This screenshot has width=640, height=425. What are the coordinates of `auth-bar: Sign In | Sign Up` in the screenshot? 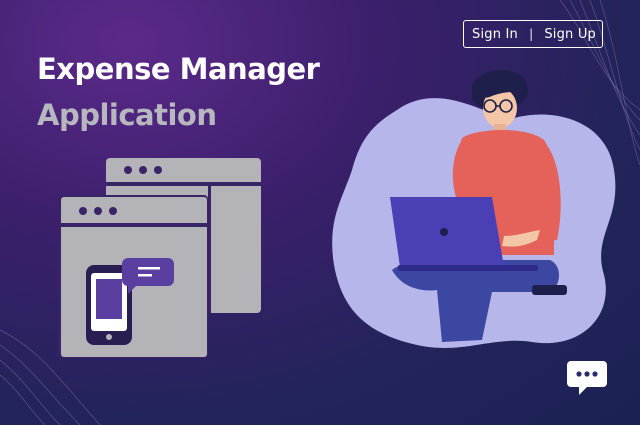 It's located at (533, 34).